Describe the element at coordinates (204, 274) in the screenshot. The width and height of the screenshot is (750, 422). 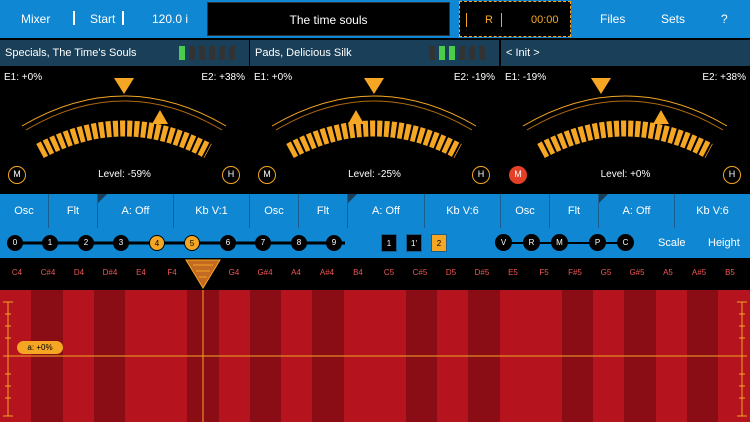
I see `pitch-cursor-marker` at that location.